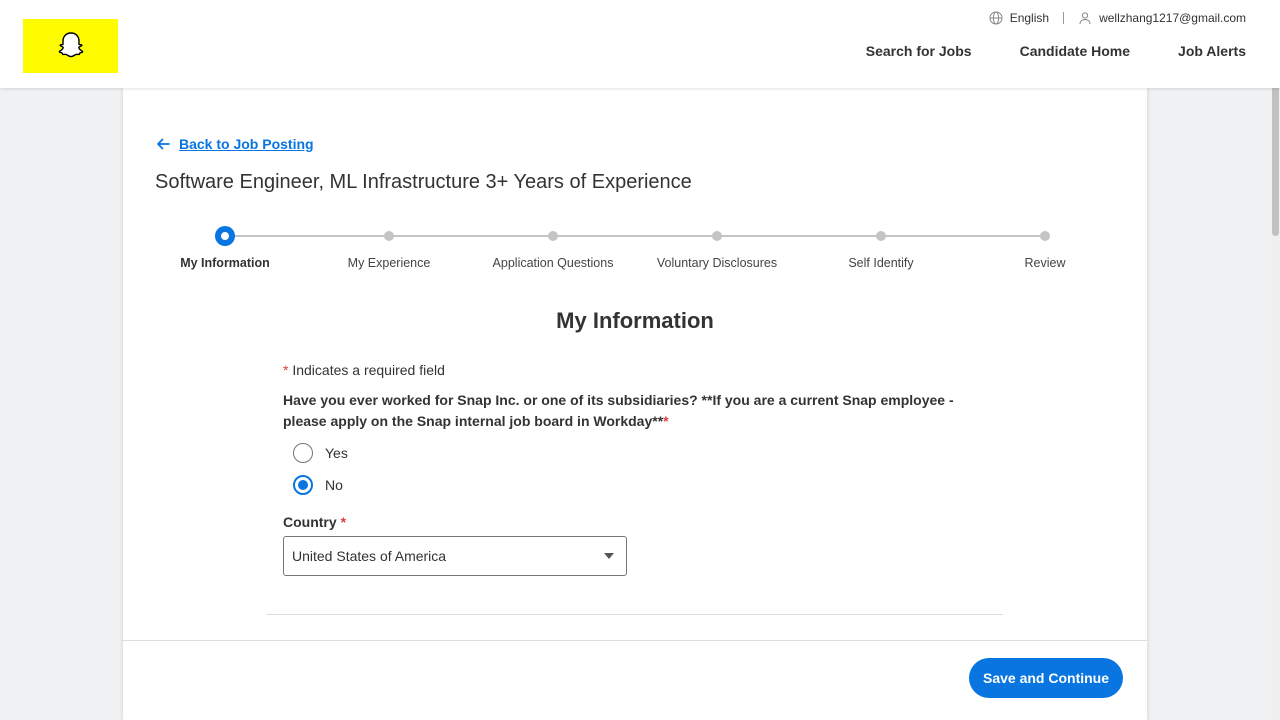 This screenshot has height=720, width=1280. What do you see at coordinates (1045, 263) in the screenshot?
I see `step-label: Review` at bounding box center [1045, 263].